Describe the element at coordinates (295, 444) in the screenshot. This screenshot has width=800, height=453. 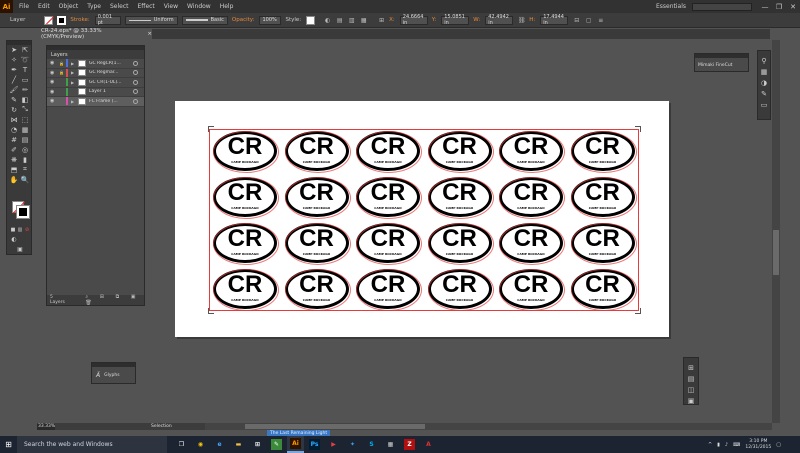
I see `taskbar-illustrator-icon: Ai` at that location.